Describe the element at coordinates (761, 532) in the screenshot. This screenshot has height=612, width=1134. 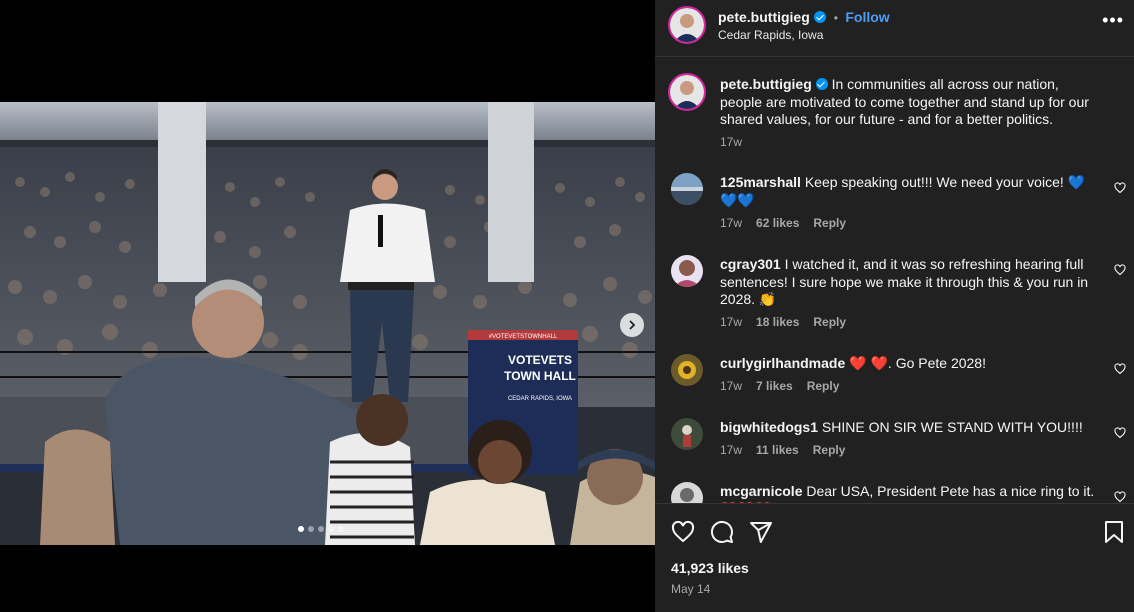
I see `share-icon` at that location.